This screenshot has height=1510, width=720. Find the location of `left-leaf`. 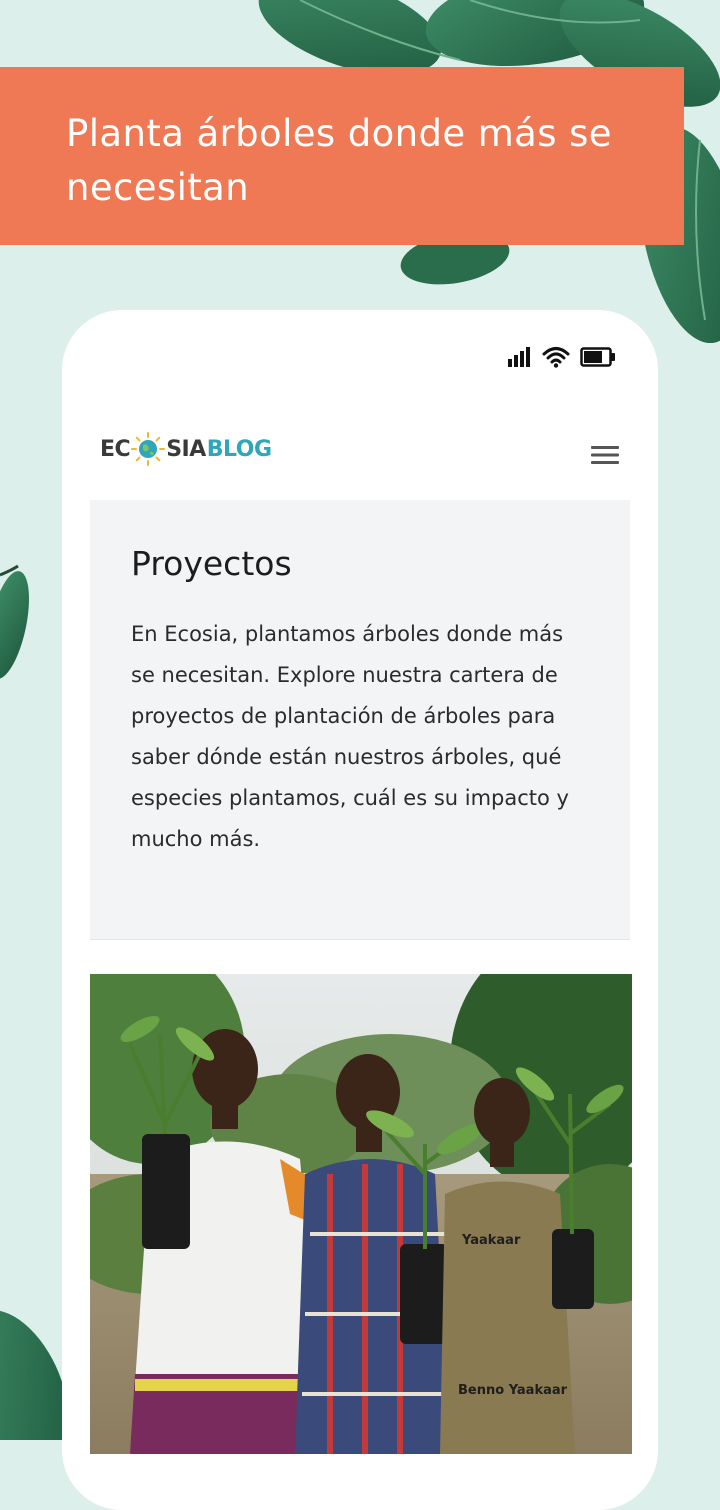

left-leaf is located at coordinates (14, 621).